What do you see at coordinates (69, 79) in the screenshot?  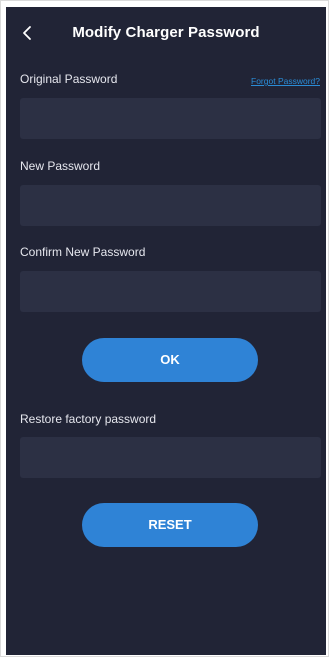 I see `original-password-label: Original Password` at bounding box center [69, 79].